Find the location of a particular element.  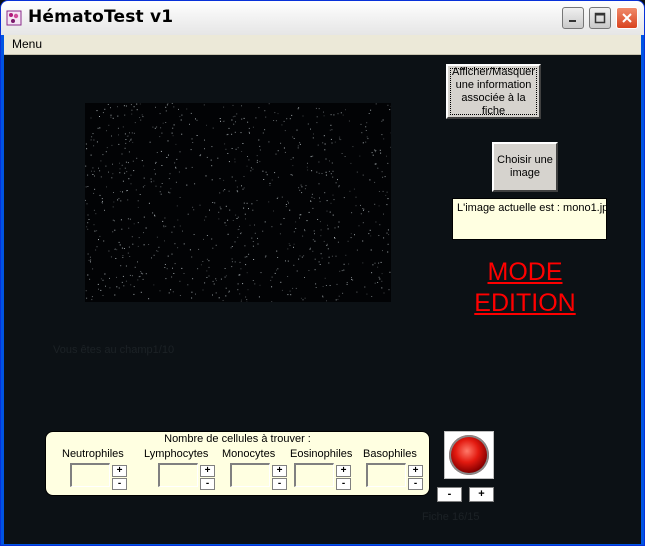

close-button is located at coordinates (627, 18).